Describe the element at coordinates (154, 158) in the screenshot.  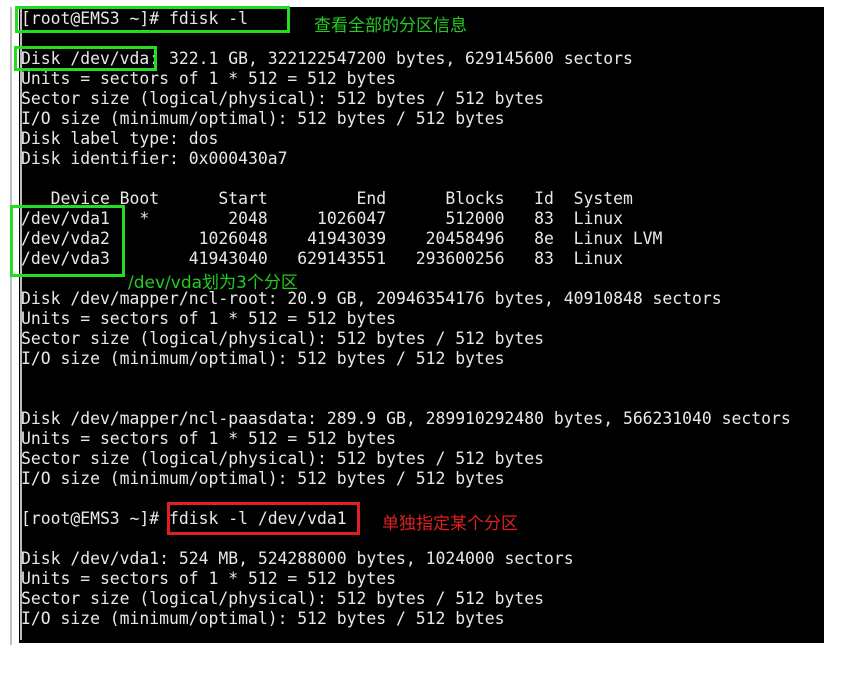
I see `output-line: Disk identifier: 0x000430a7` at that location.